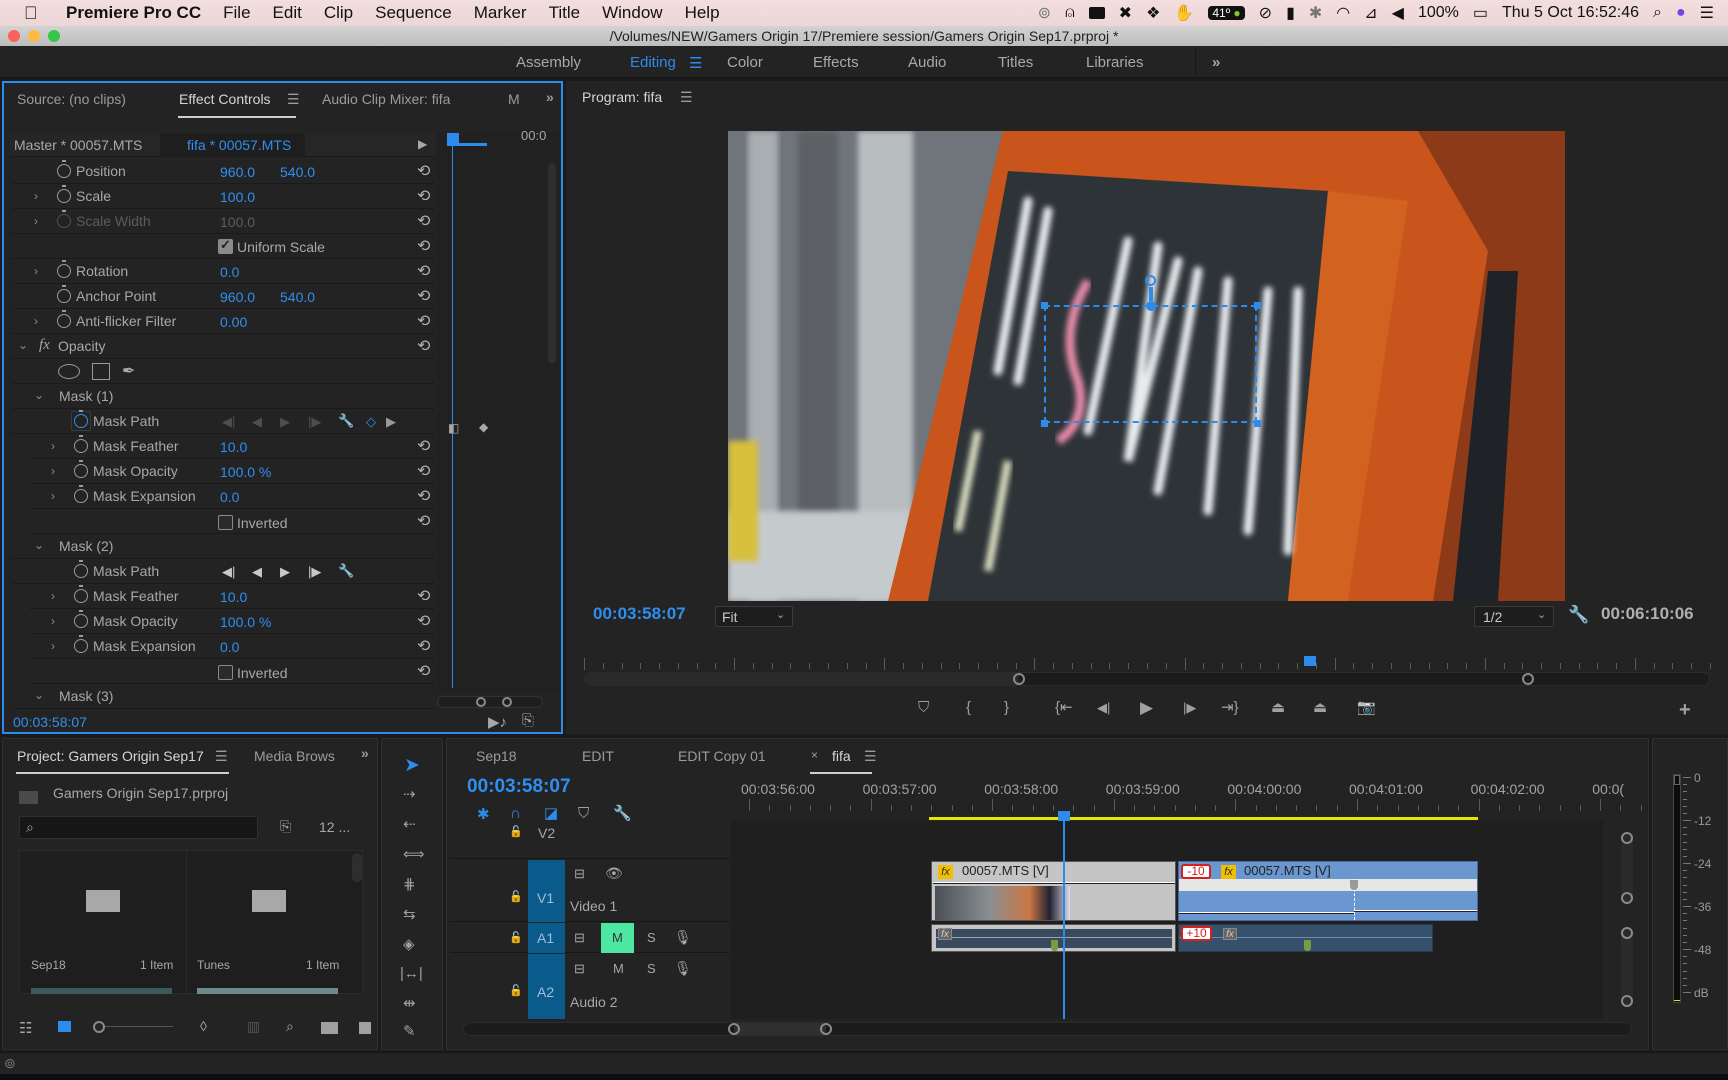  Describe the element at coordinates (44, 345) in the screenshot. I see `fx-icon: fx` at that location.